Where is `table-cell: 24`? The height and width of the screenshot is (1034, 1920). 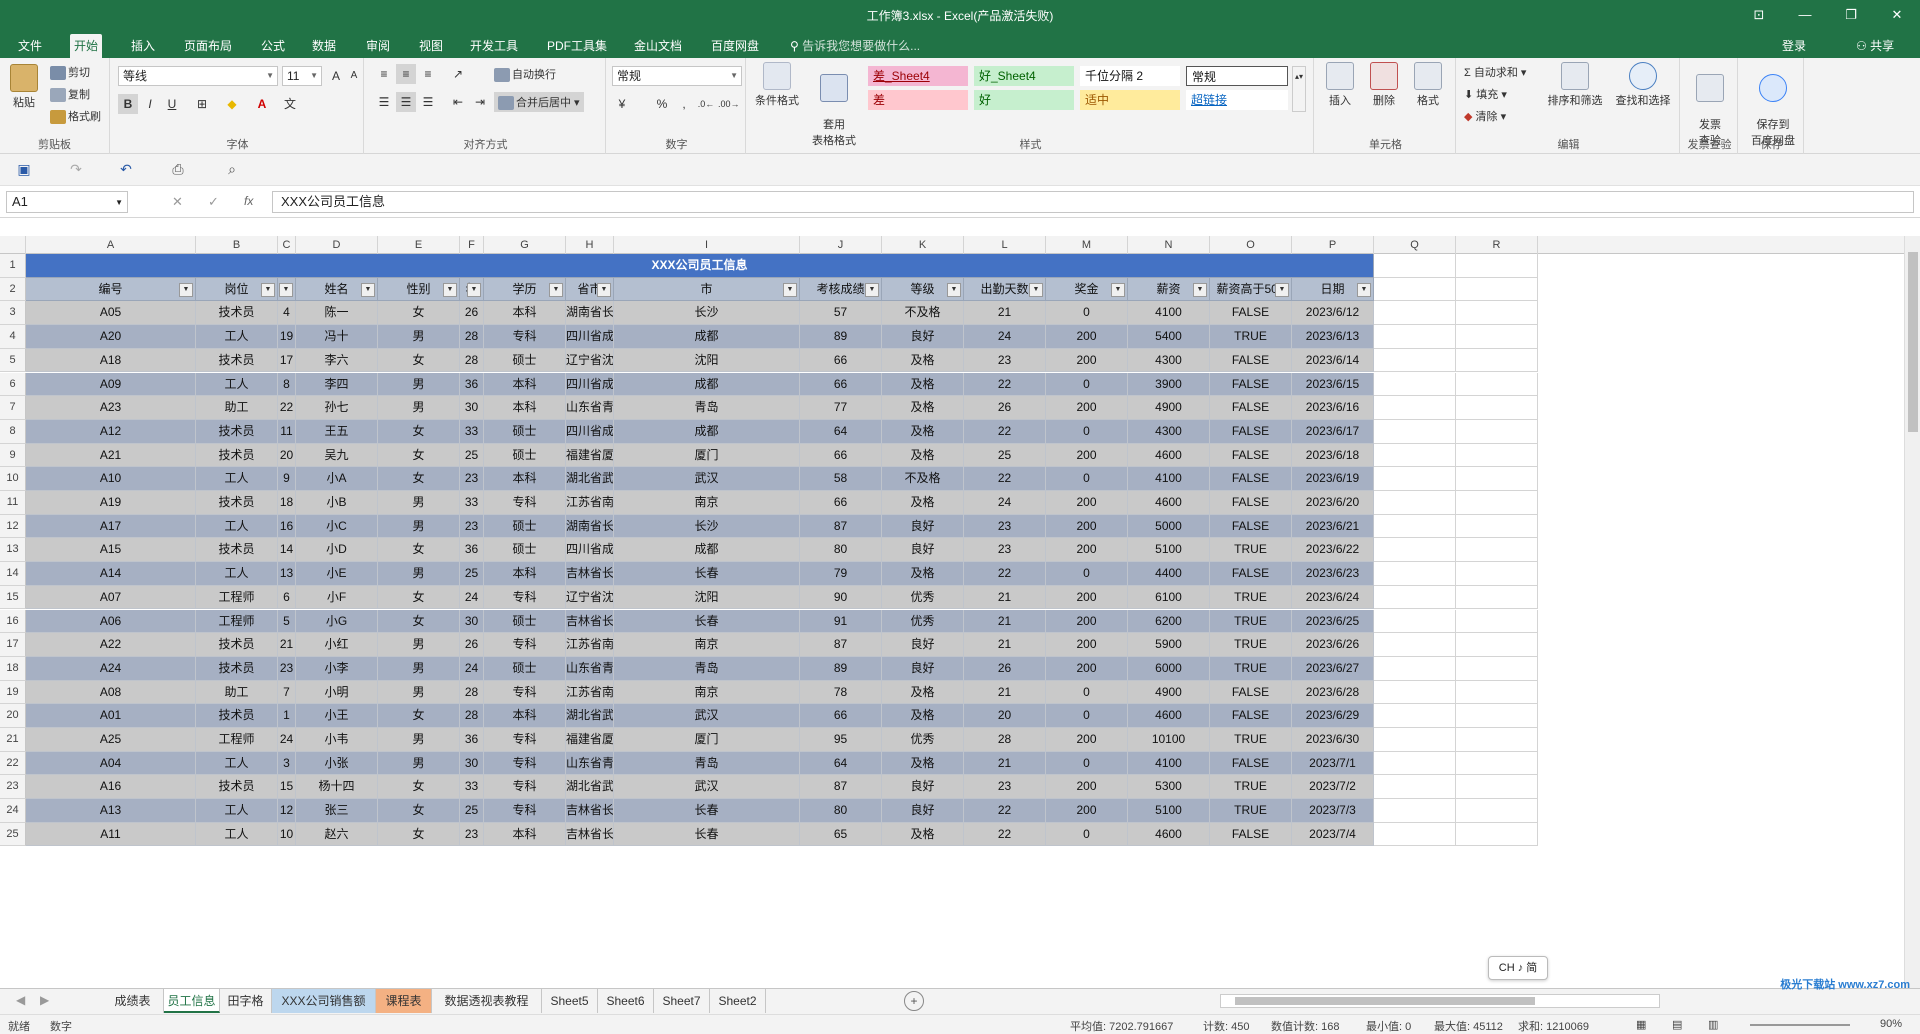
table-cell: 24 is located at coordinates (472, 668).